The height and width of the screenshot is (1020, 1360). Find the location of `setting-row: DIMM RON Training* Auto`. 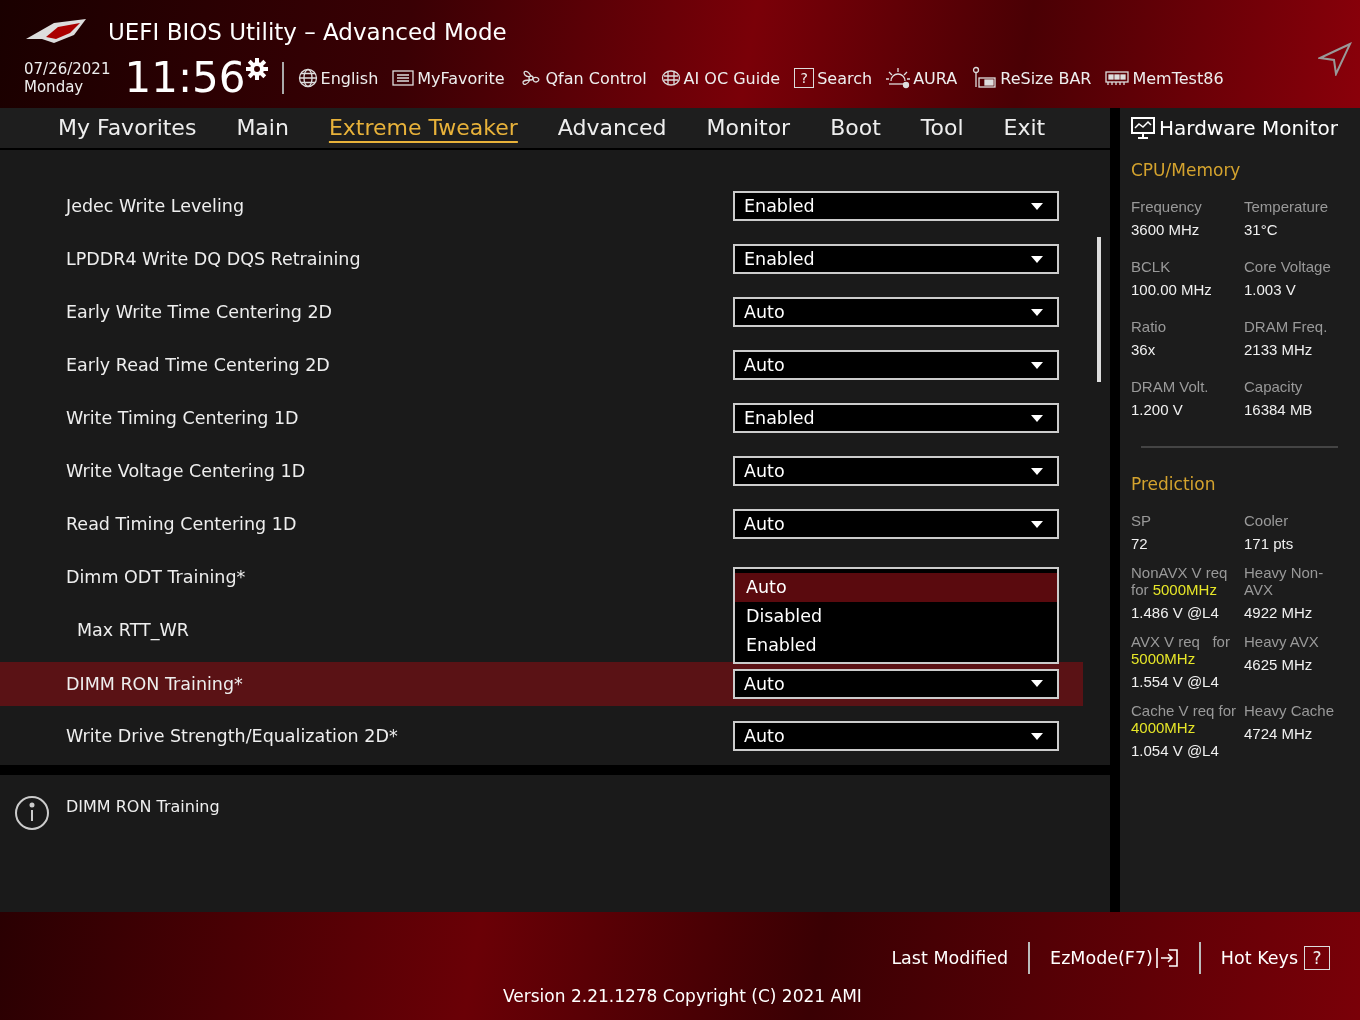

setting-row: DIMM RON Training* Auto is located at coordinates (541, 683).